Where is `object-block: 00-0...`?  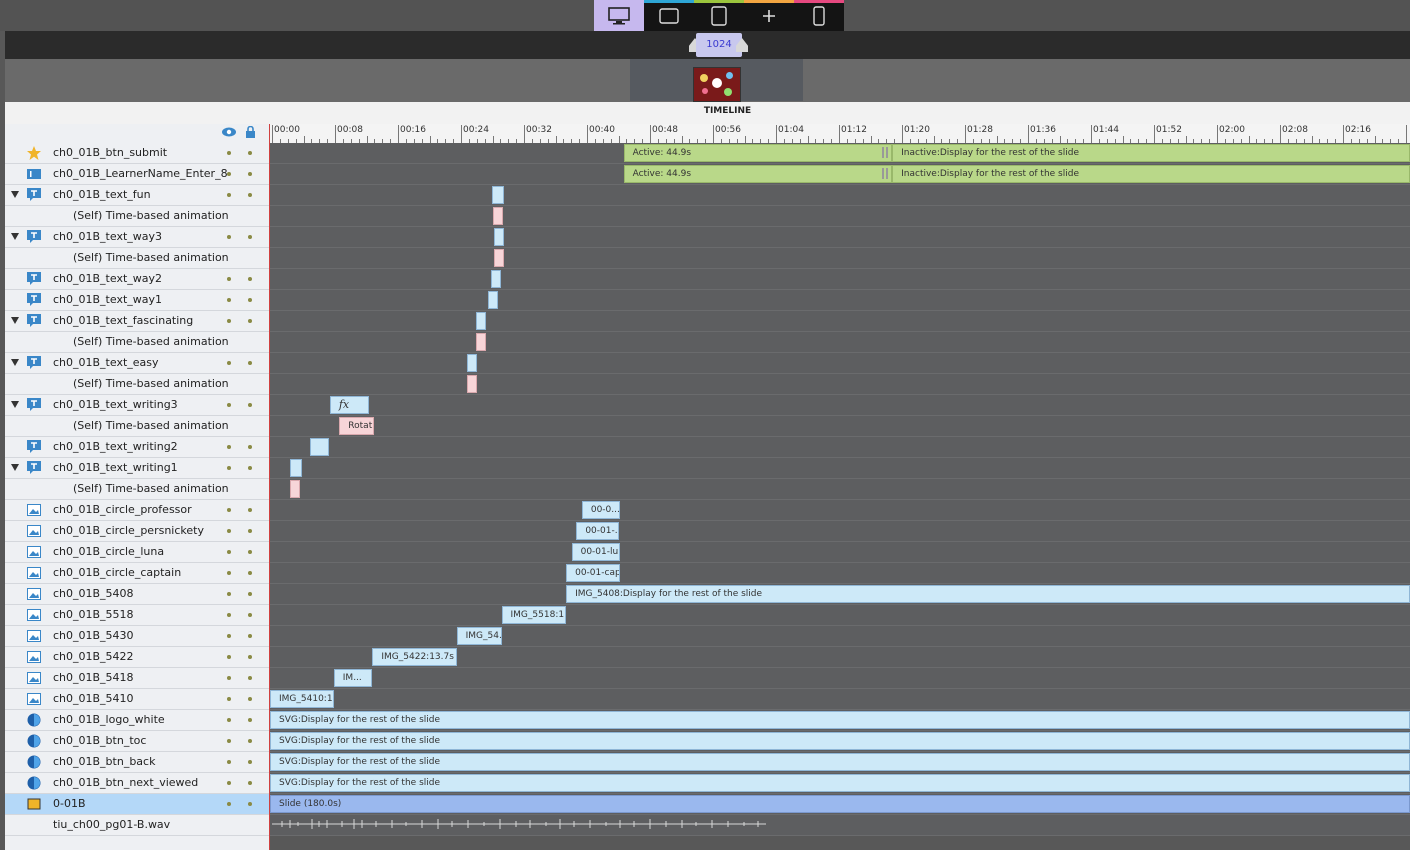
object-block: 00-0... is located at coordinates (600, 510).